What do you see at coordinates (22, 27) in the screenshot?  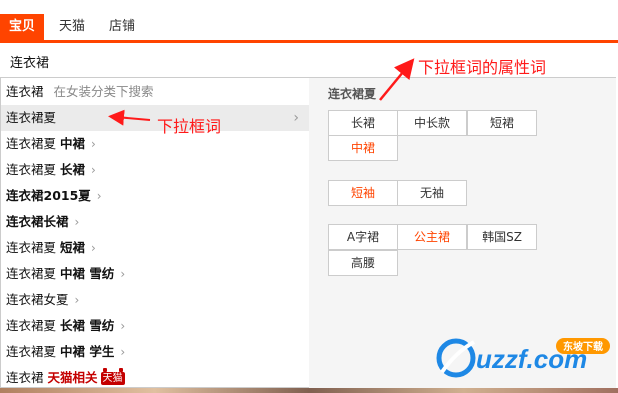 I see `tab-baobei: 宝贝` at bounding box center [22, 27].